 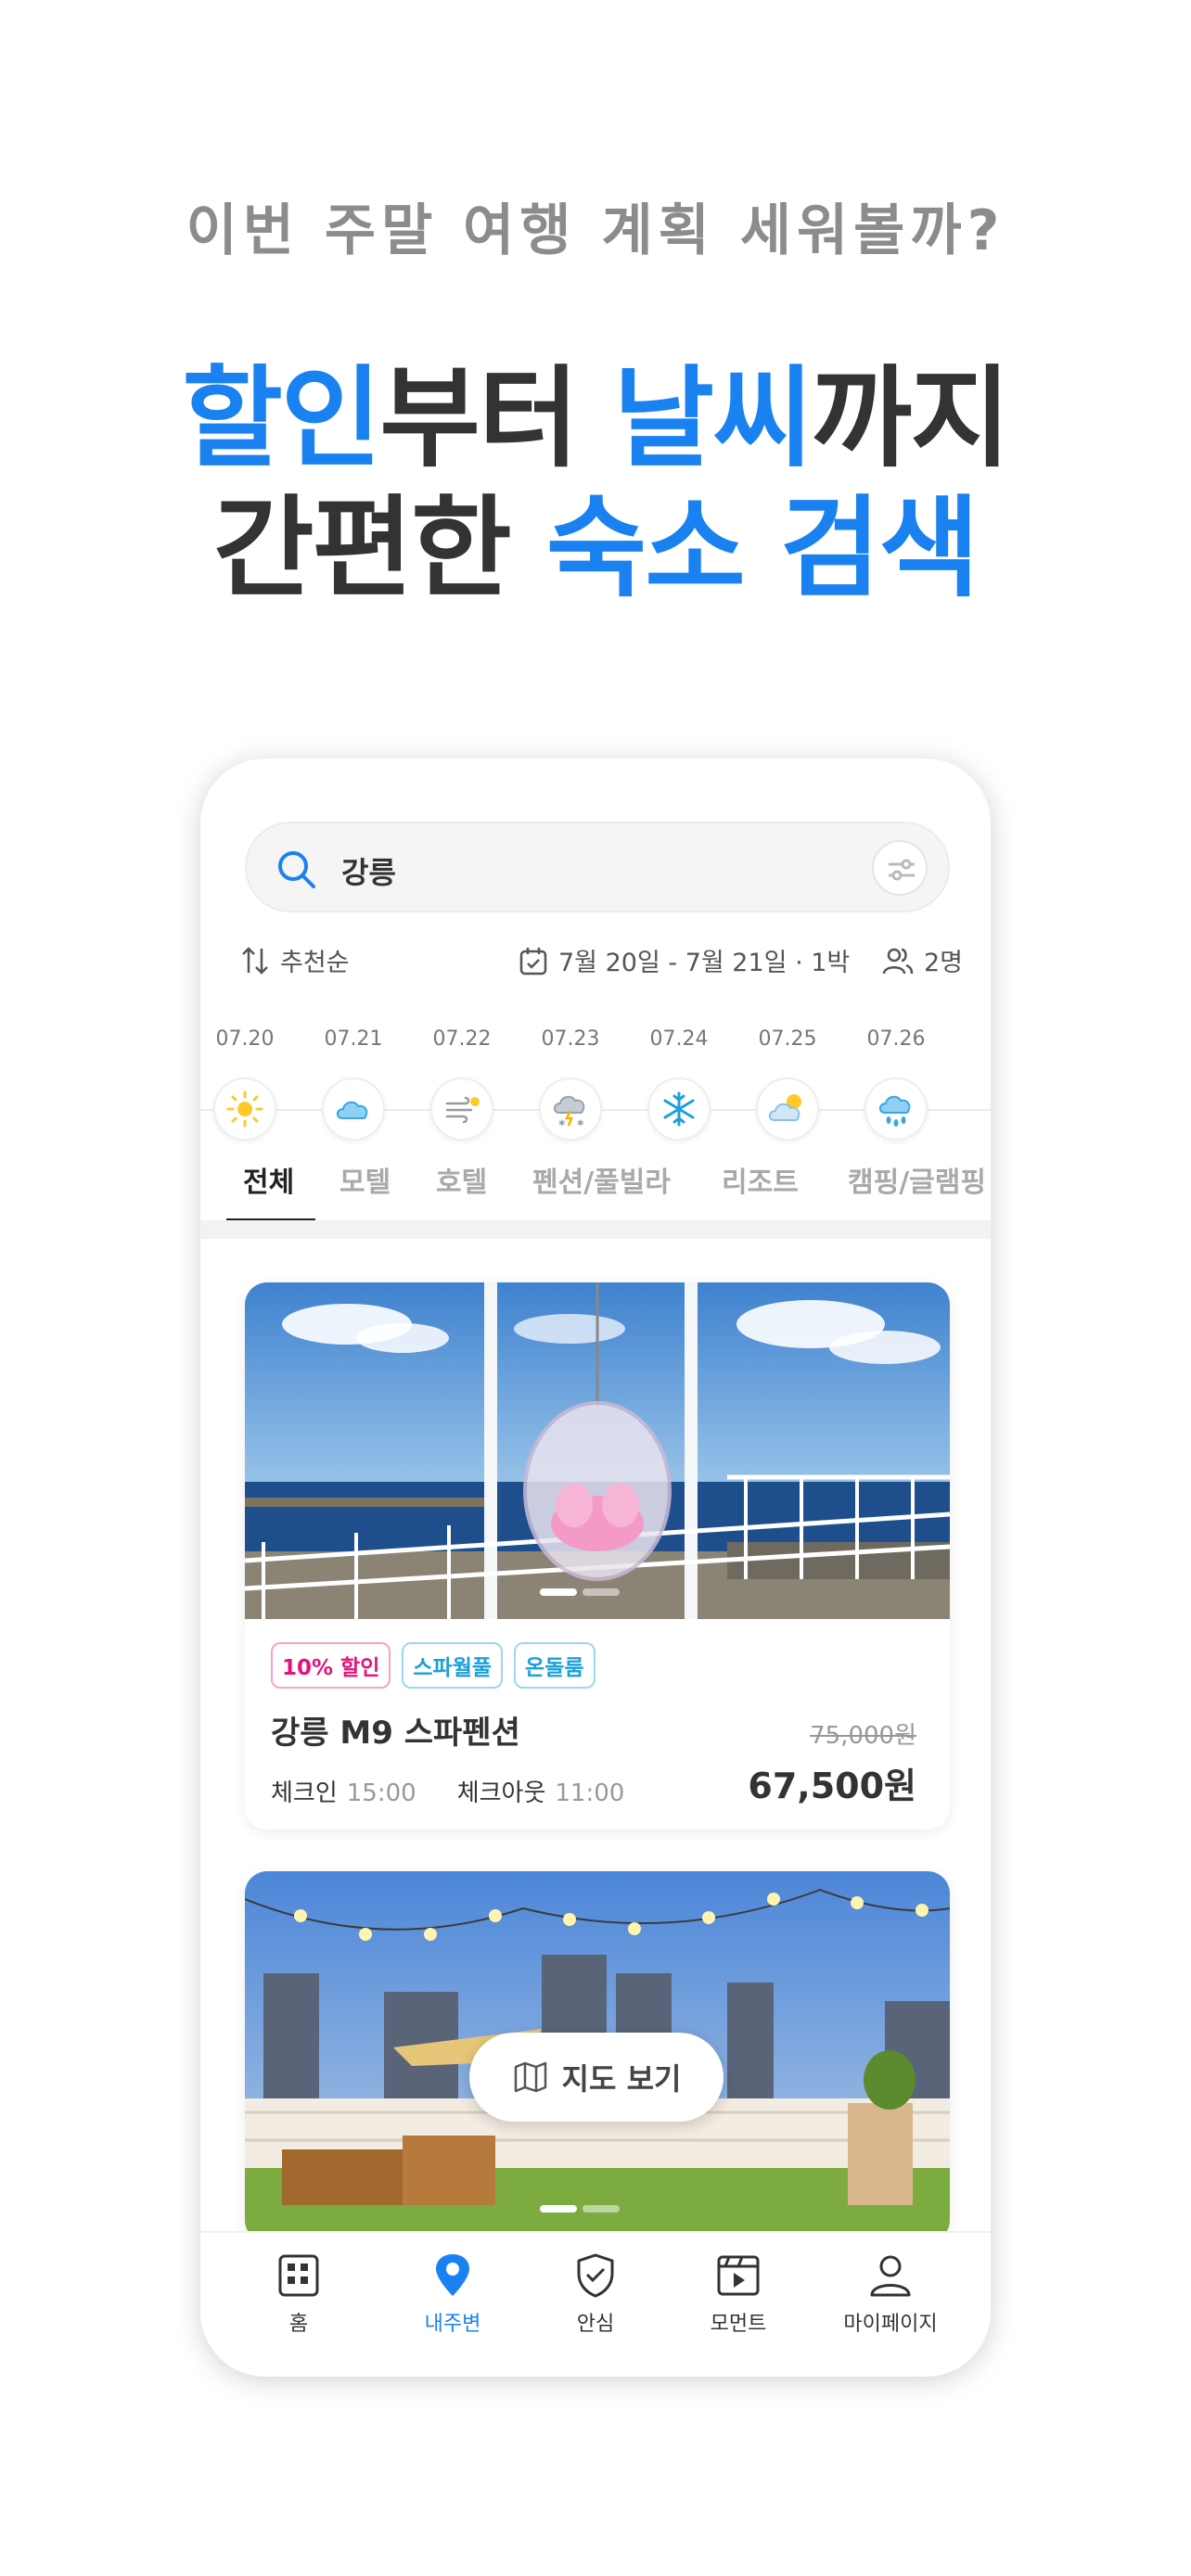 I want to click on home-icon, so click(x=298, y=2275).